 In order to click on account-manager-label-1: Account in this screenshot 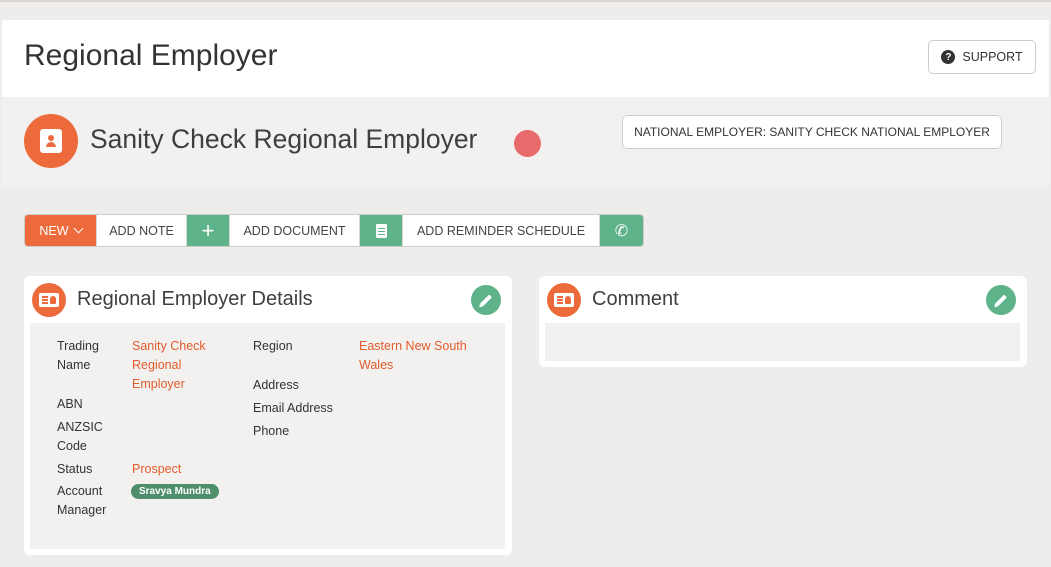, I will do `click(80, 491)`.